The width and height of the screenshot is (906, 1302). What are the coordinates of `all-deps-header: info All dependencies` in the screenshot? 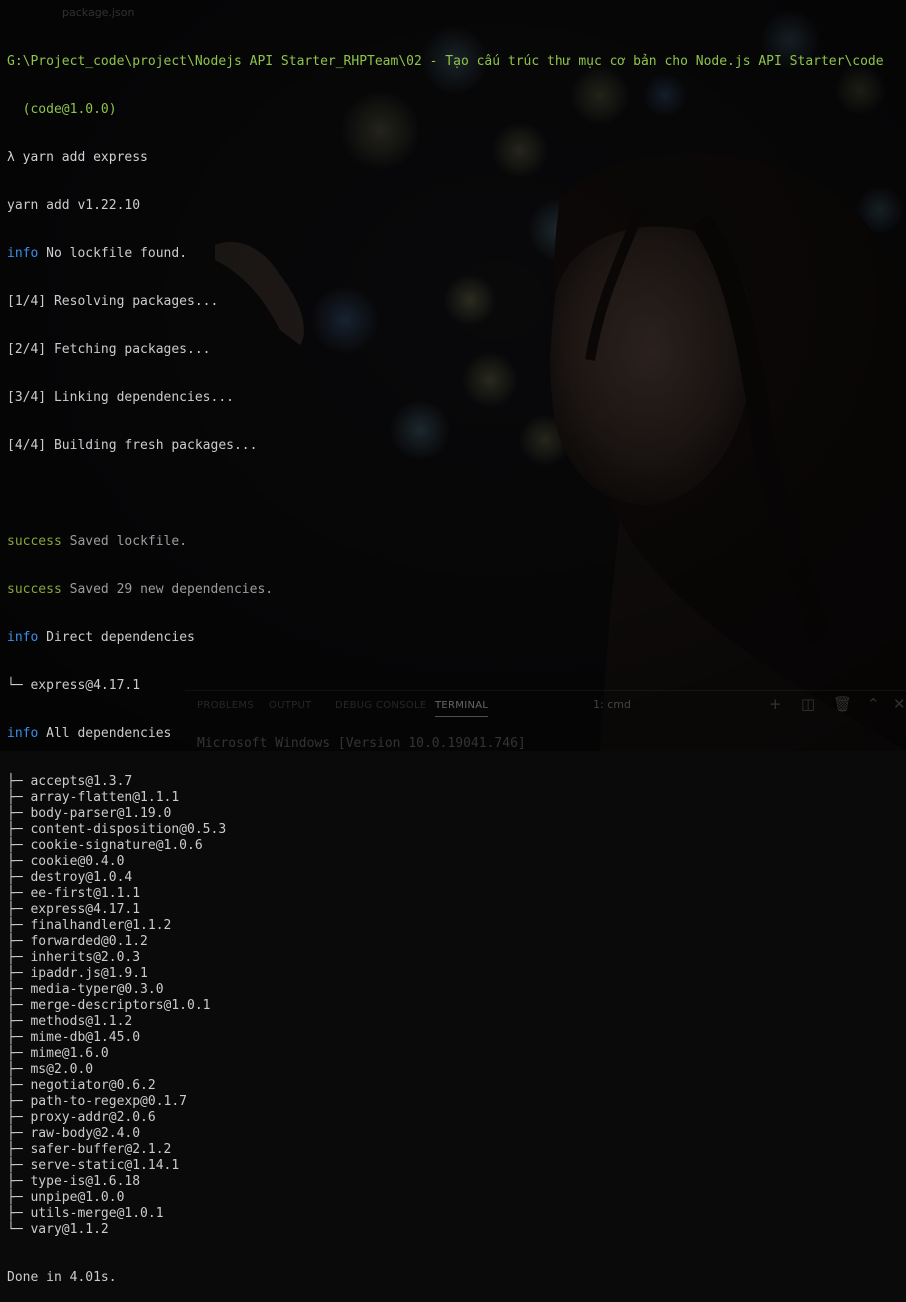 It's located at (454, 734).